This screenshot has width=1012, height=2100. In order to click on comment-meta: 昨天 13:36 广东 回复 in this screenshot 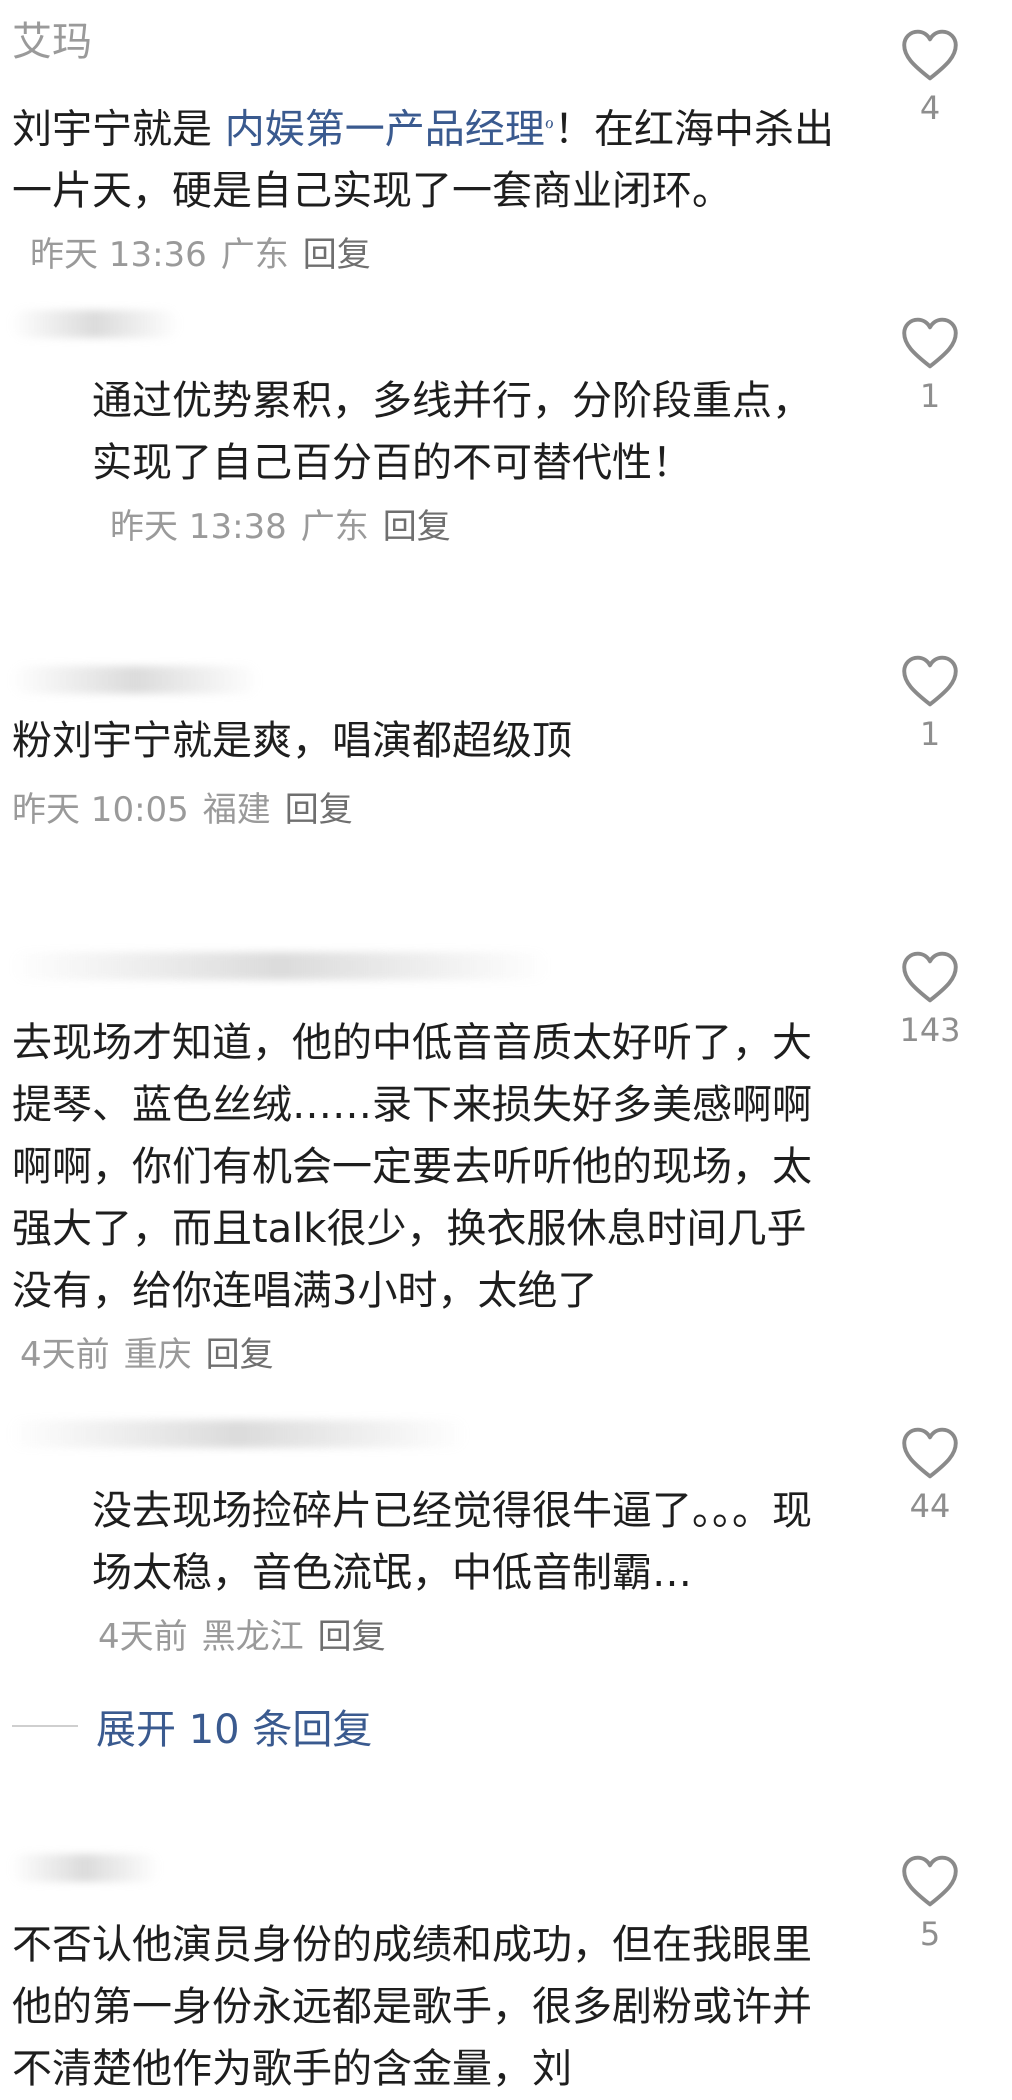, I will do `click(200, 255)`.